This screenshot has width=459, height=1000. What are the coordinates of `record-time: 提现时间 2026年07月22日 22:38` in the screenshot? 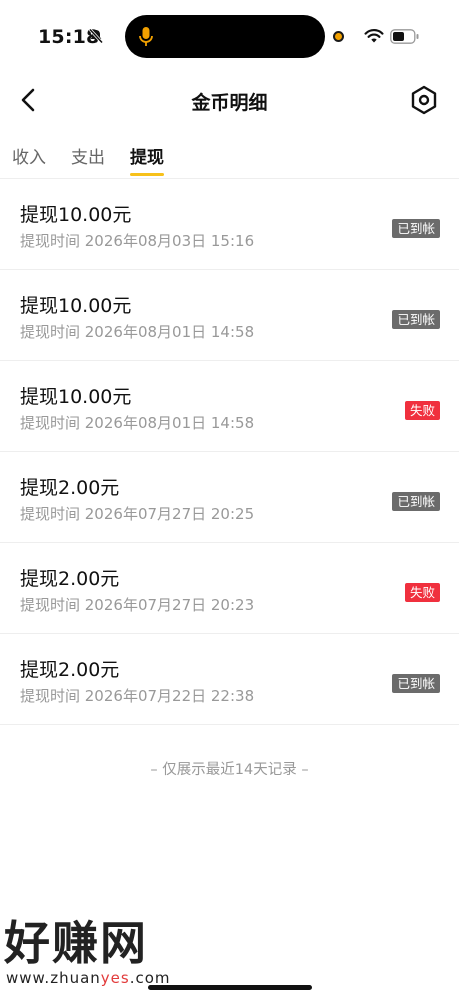 It's located at (137, 696).